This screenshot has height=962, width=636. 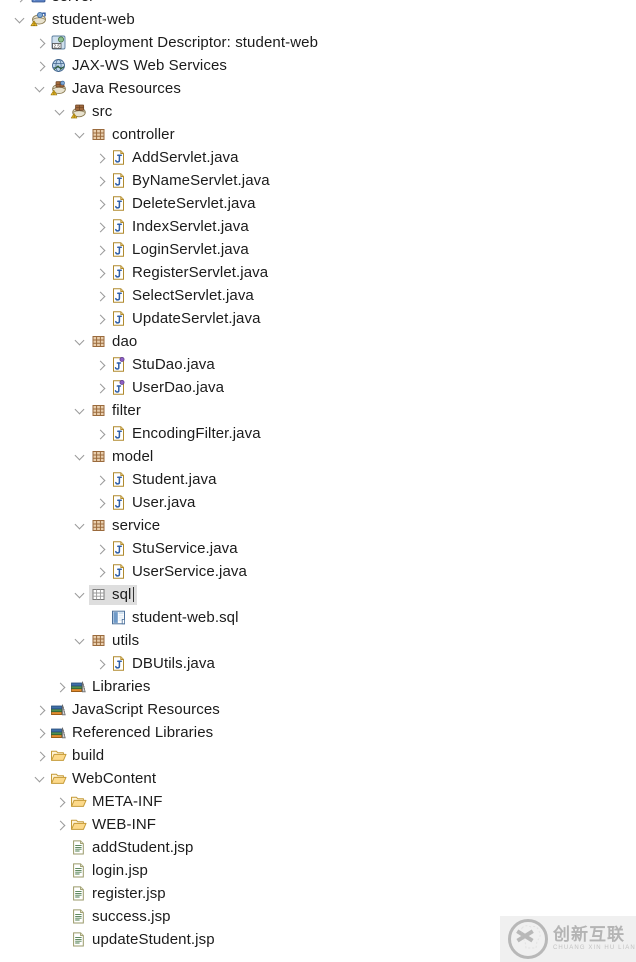 I want to click on tree-node: JavaScript Resources, so click(x=136, y=710).